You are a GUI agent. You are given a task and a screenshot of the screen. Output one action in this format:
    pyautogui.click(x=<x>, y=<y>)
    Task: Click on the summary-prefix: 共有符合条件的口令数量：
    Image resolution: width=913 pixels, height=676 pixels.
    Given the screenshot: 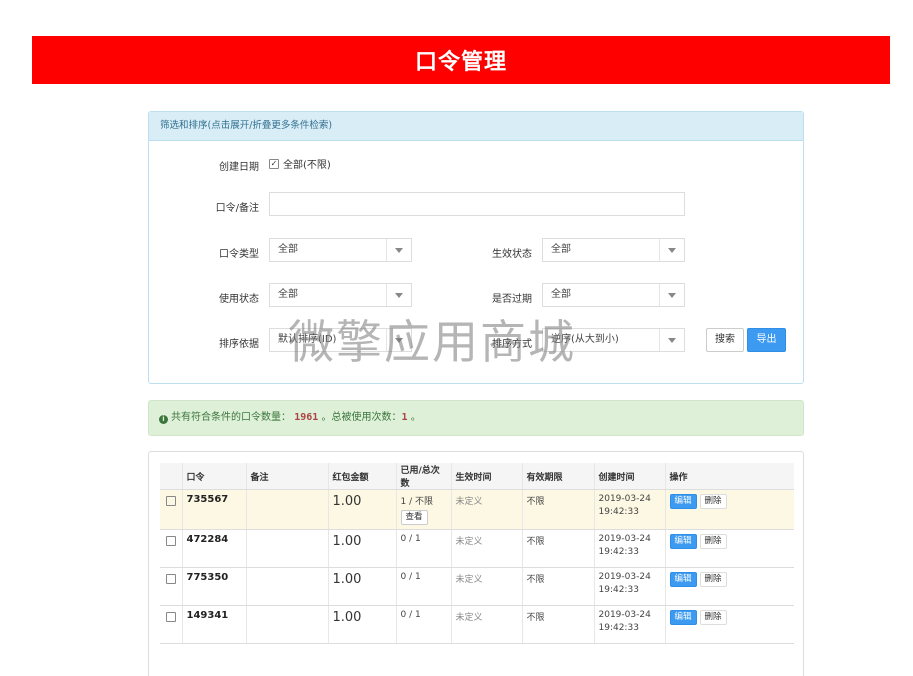 What is the action you would take?
    pyautogui.click(x=231, y=417)
    